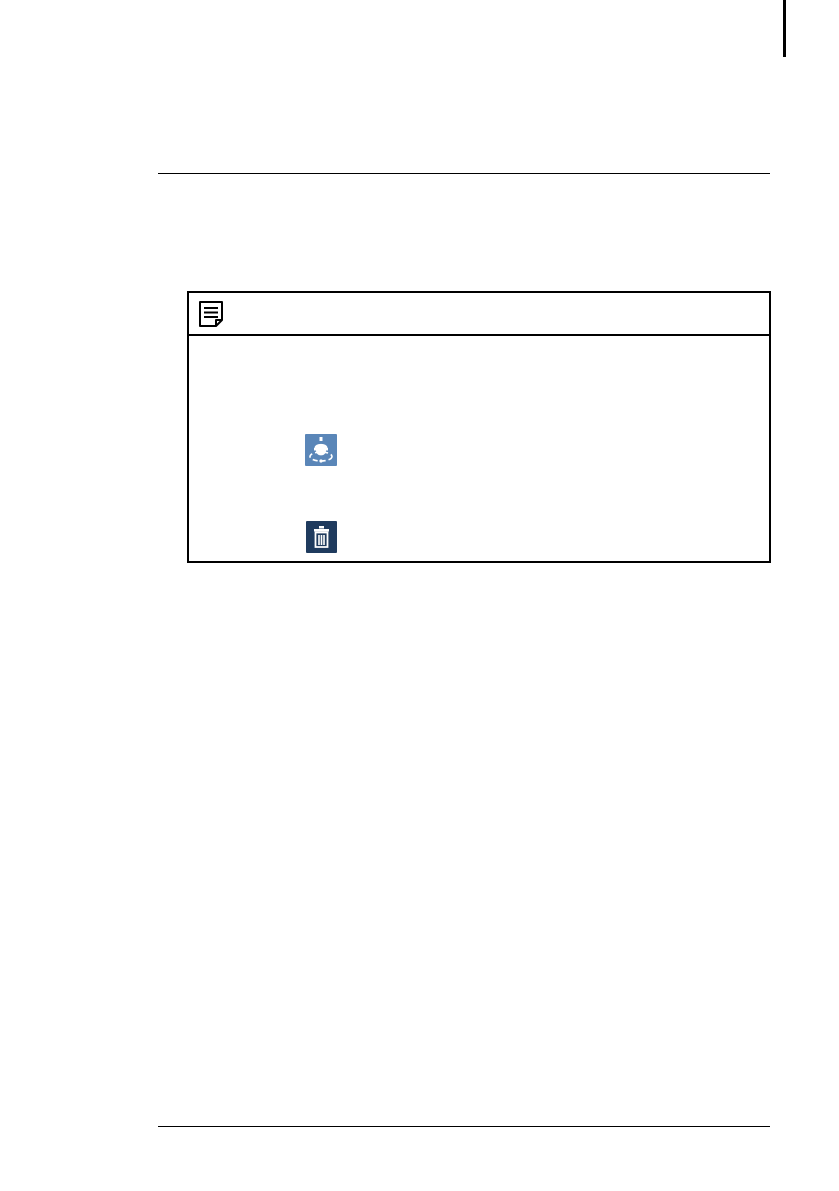 Image resolution: width=839 pixels, height=1191 pixels. Describe the element at coordinates (479, 314) in the screenshot. I see `note-header` at that location.